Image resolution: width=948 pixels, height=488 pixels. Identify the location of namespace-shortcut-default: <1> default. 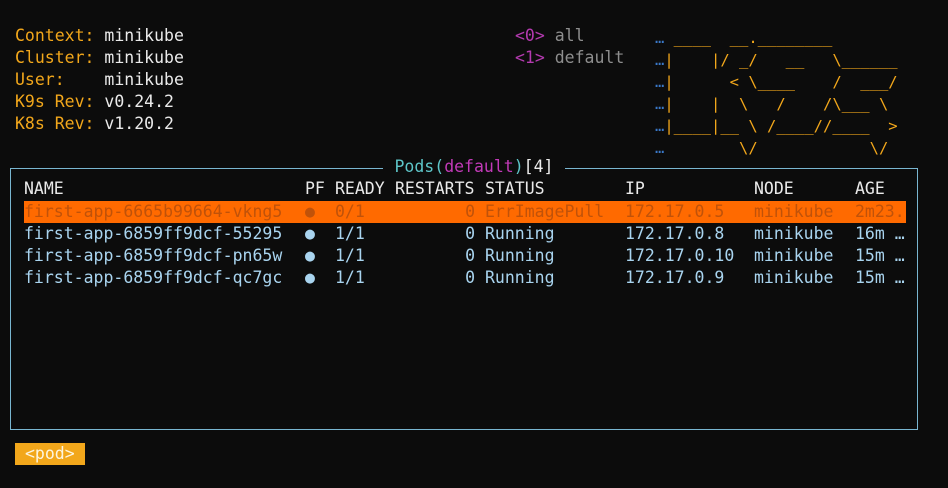
(569, 57).